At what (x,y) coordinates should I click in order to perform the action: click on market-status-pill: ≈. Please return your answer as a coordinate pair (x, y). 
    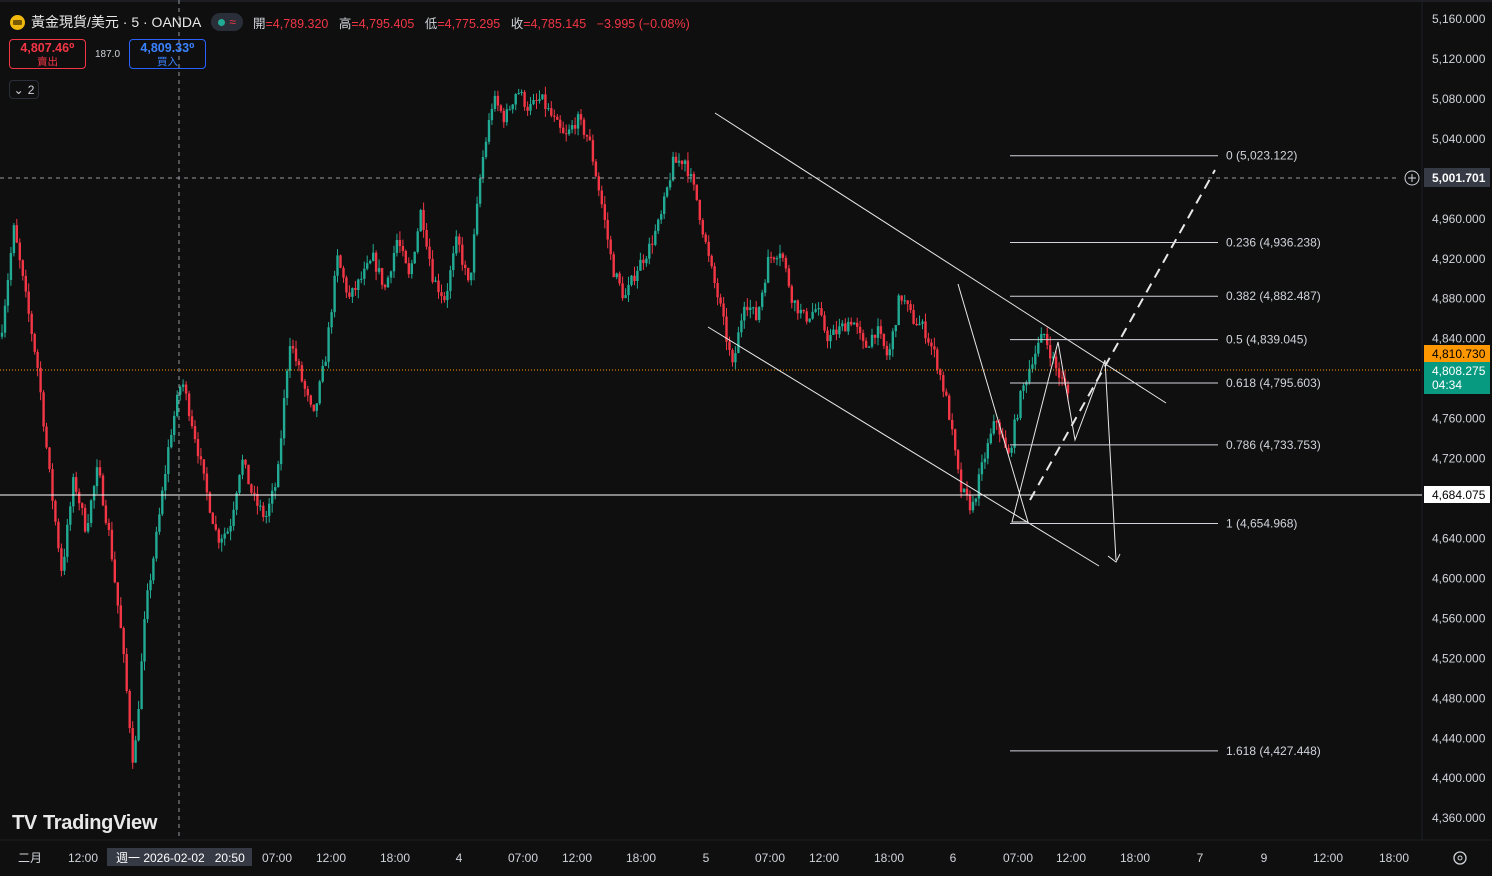
    Looking at the image, I should click on (227, 22).